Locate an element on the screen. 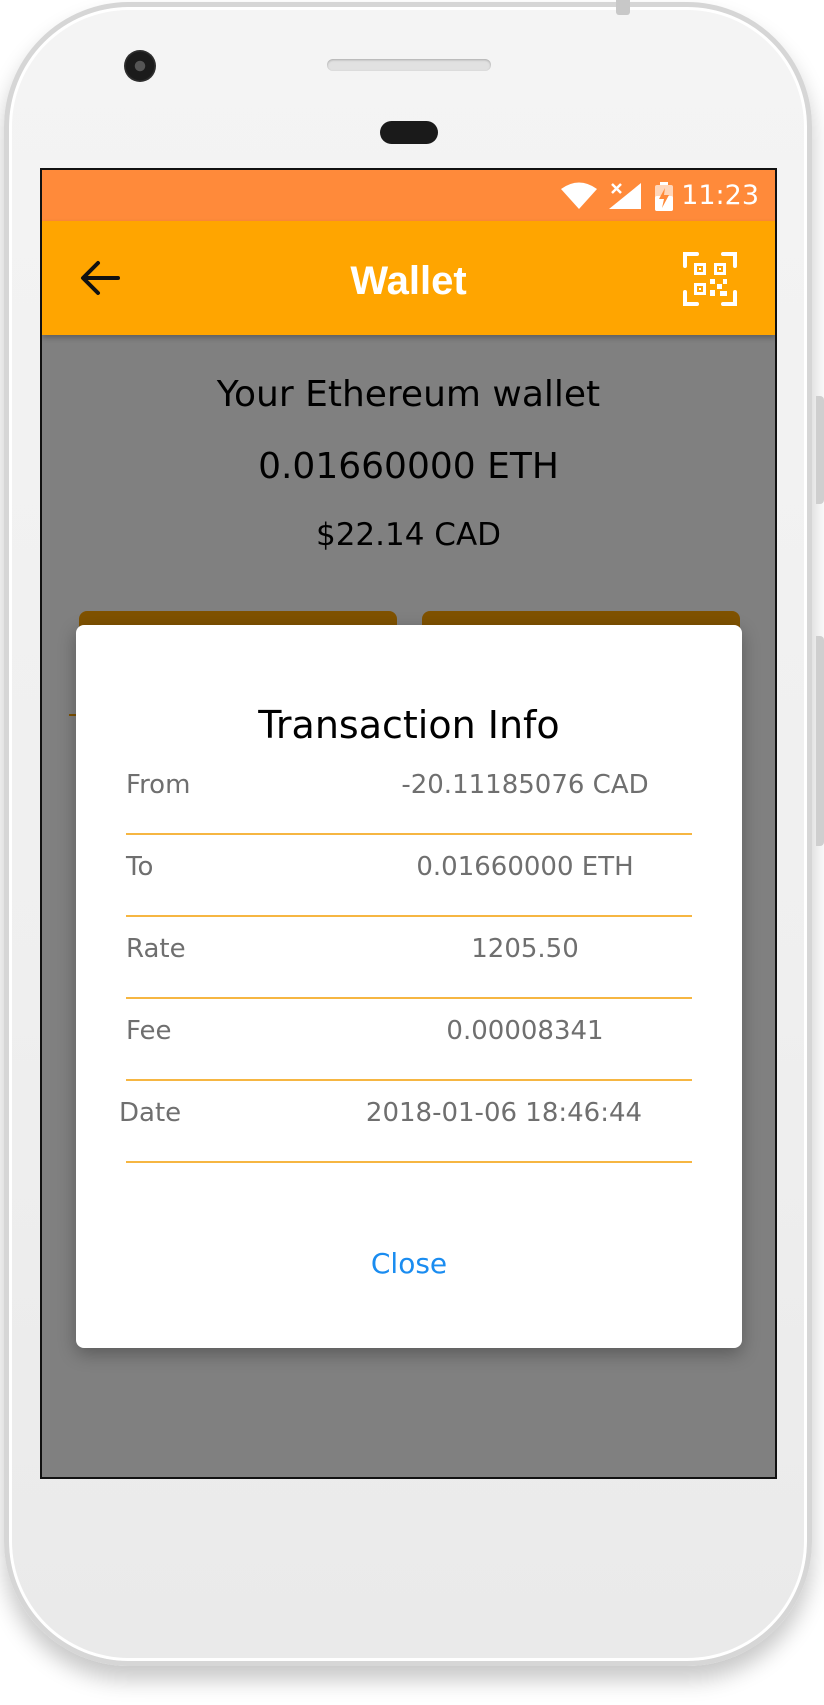 This screenshot has height=1705, width=824. row-label: From is located at coordinates (158, 785).